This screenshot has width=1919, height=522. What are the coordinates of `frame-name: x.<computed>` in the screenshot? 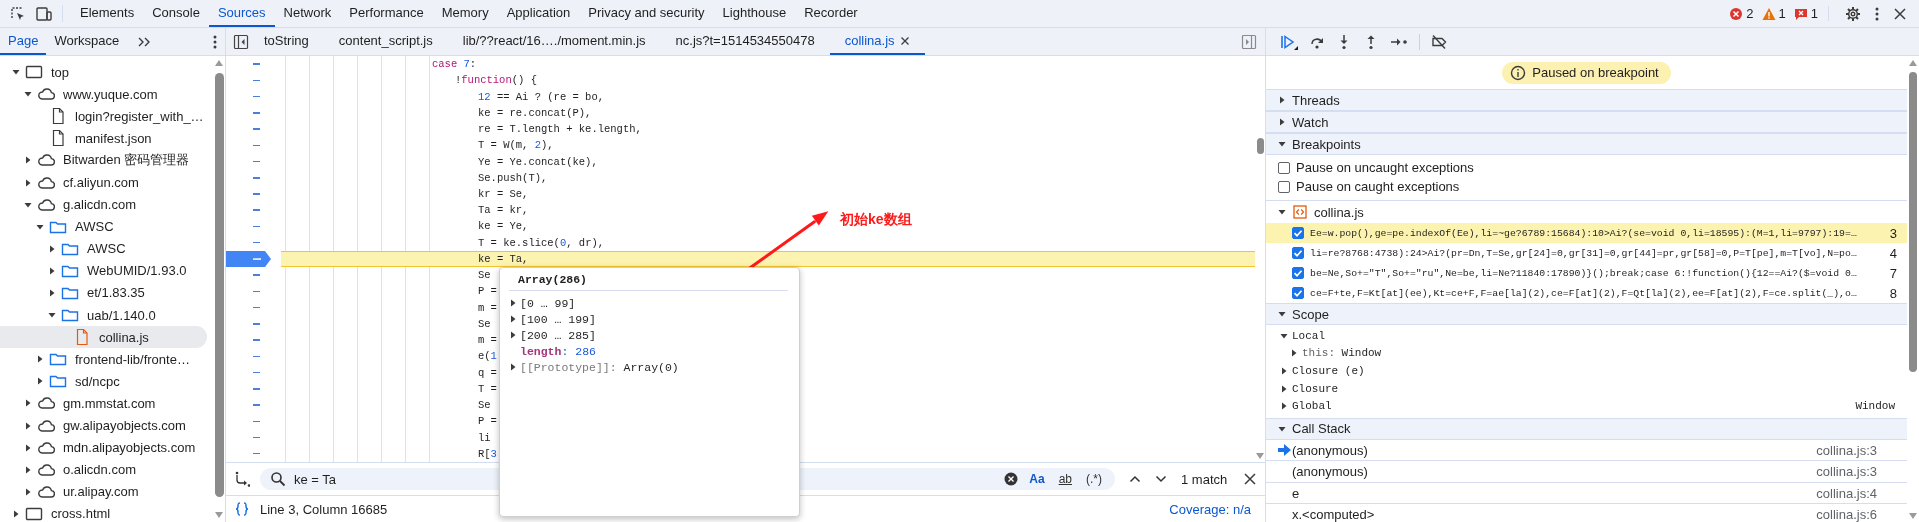 It's located at (1333, 514).